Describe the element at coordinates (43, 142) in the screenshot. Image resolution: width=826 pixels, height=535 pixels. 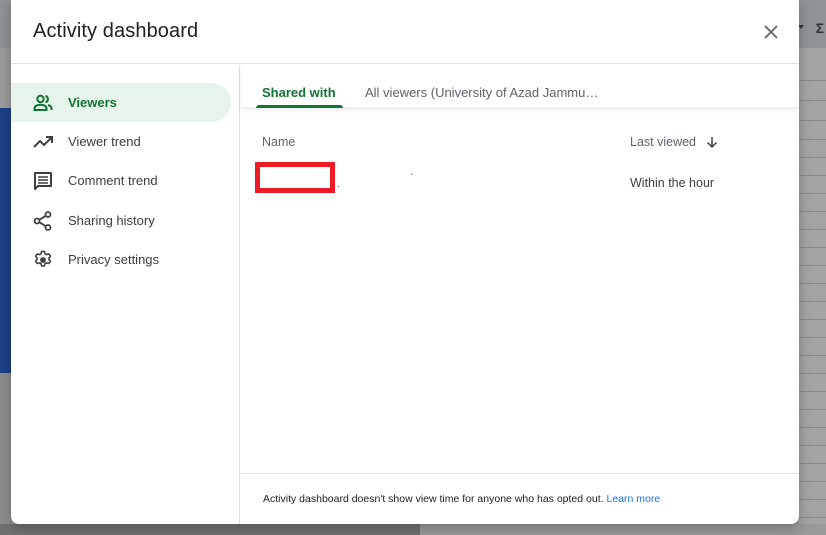
I see `trending-up-icon` at that location.